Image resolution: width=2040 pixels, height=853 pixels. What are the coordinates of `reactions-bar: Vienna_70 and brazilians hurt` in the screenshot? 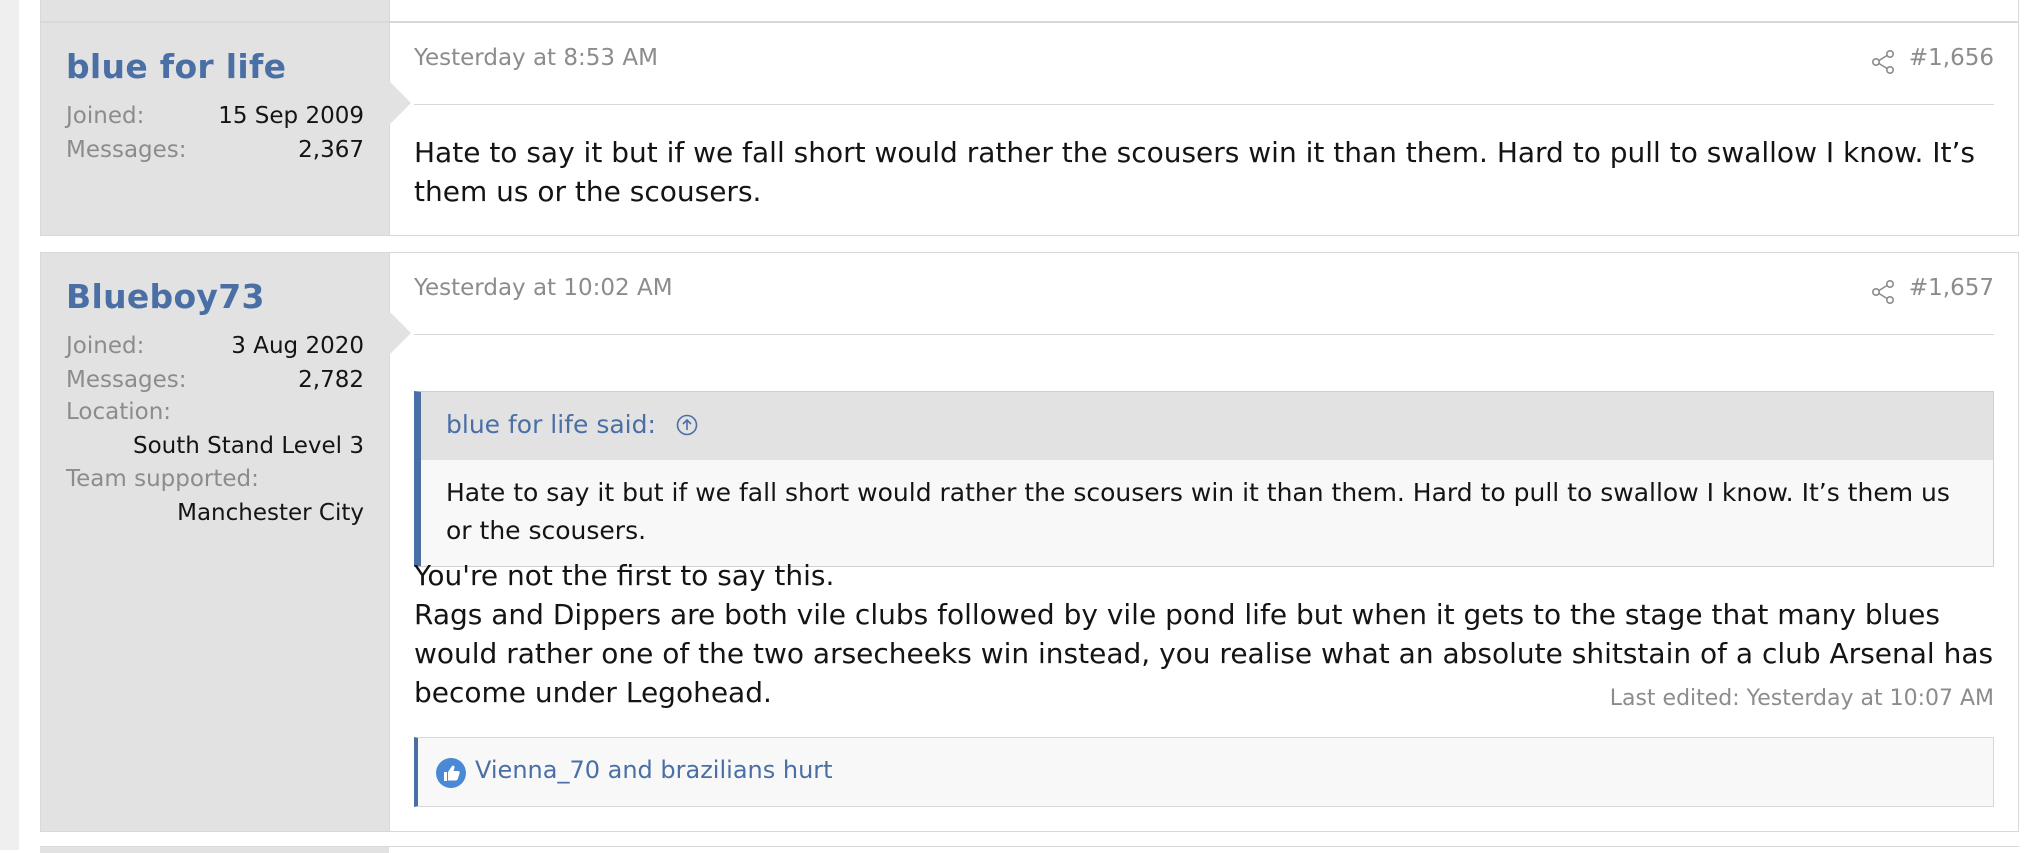 It's located at (1204, 772).